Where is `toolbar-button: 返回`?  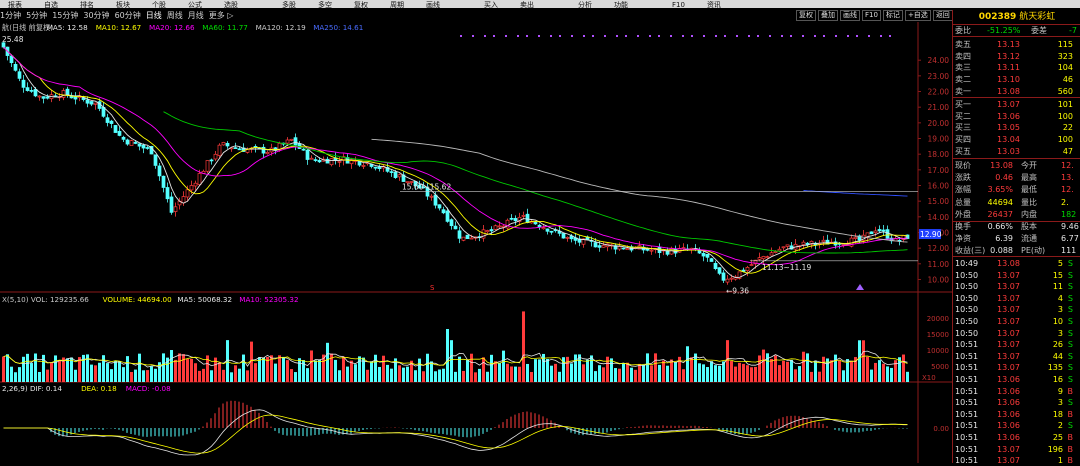 toolbar-button: 返回 is located at coordinates (942, 15).